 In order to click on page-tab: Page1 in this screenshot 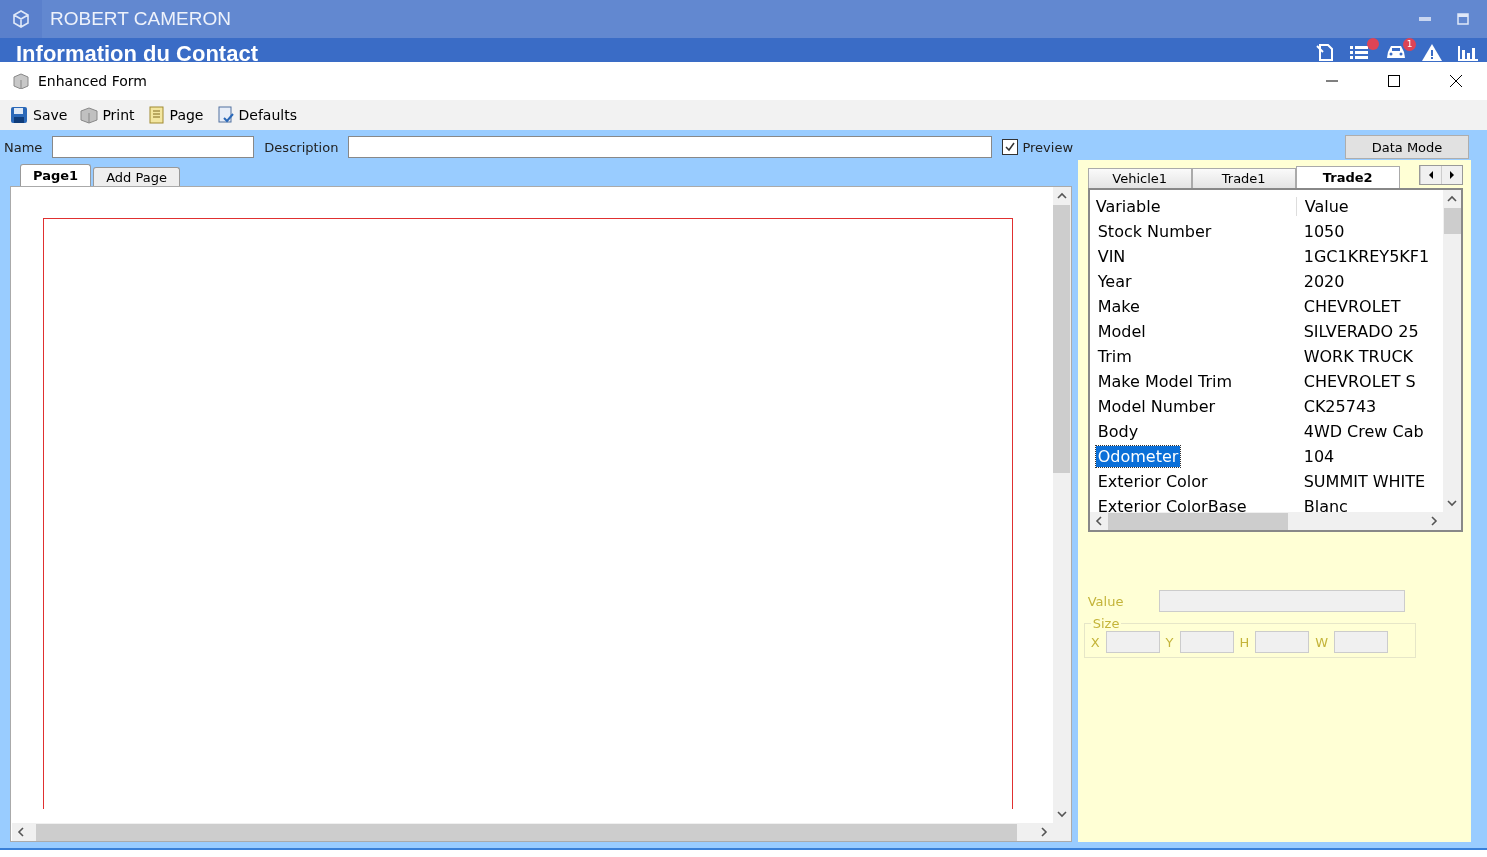, I will do `click(56, 175)`.